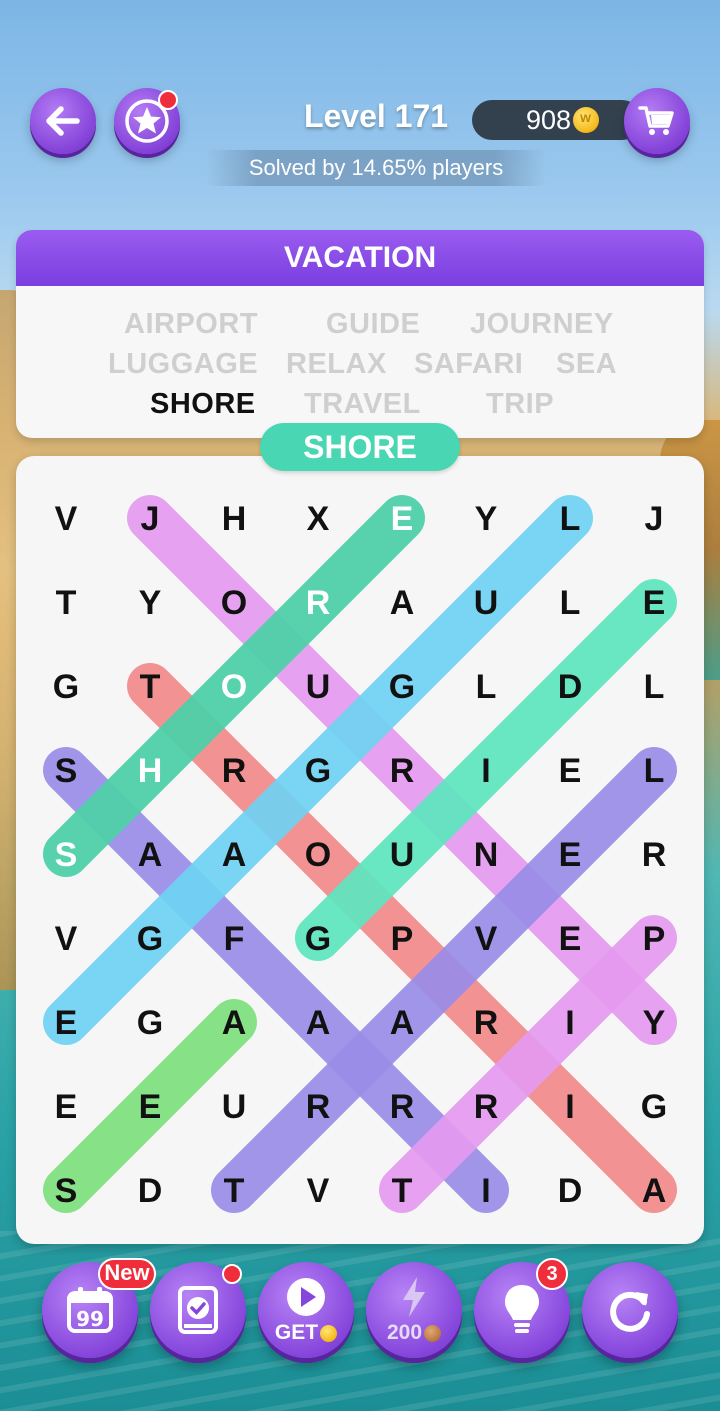 The height and width of the screenshot is (1411, 720). Describe the element at coordinates (376, 116) in the screenshot. I see `level-title: Level 171` at that location.